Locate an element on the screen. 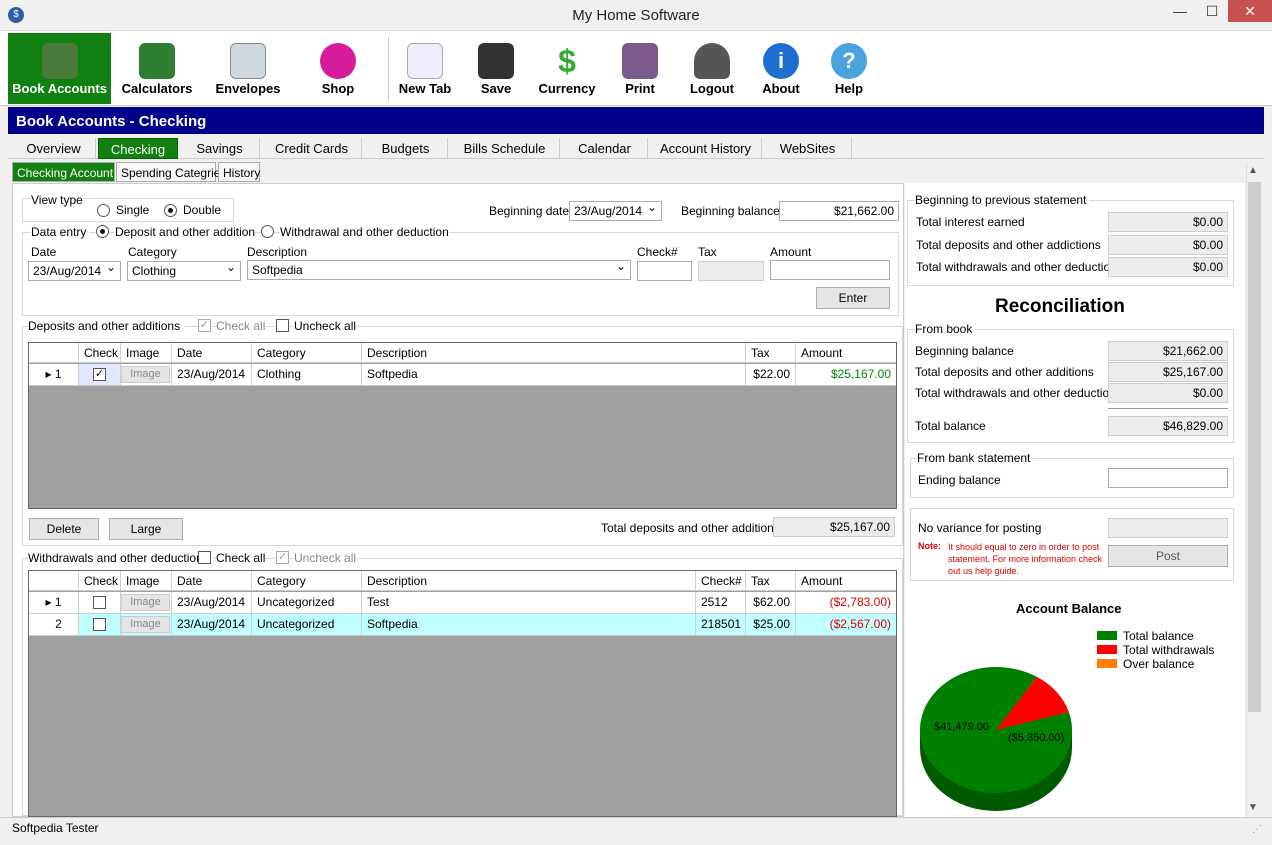 The image size is (1272, 845). description-input: Softpedia is located at coordinates (439, 270).